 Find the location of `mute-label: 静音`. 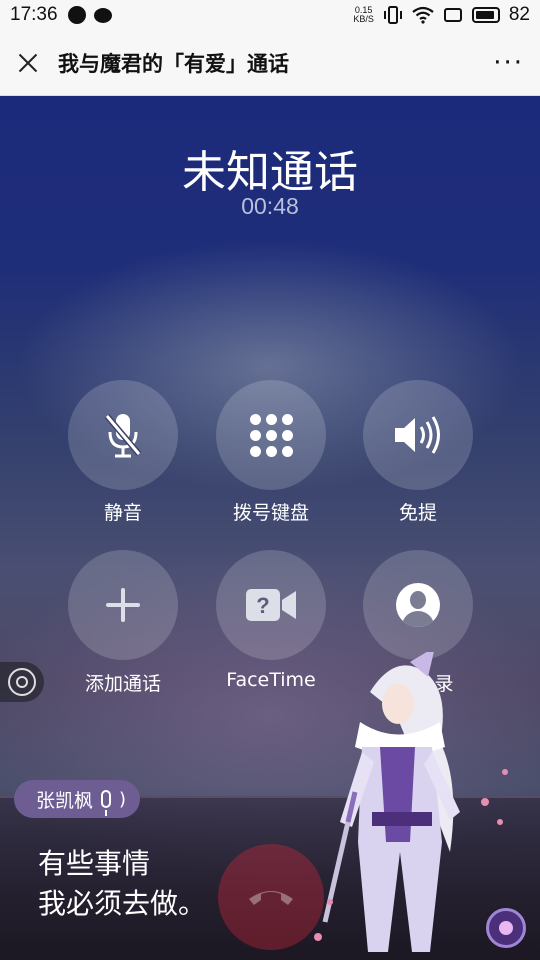

mute-label: 静音 is located at coordinates (122, 513).